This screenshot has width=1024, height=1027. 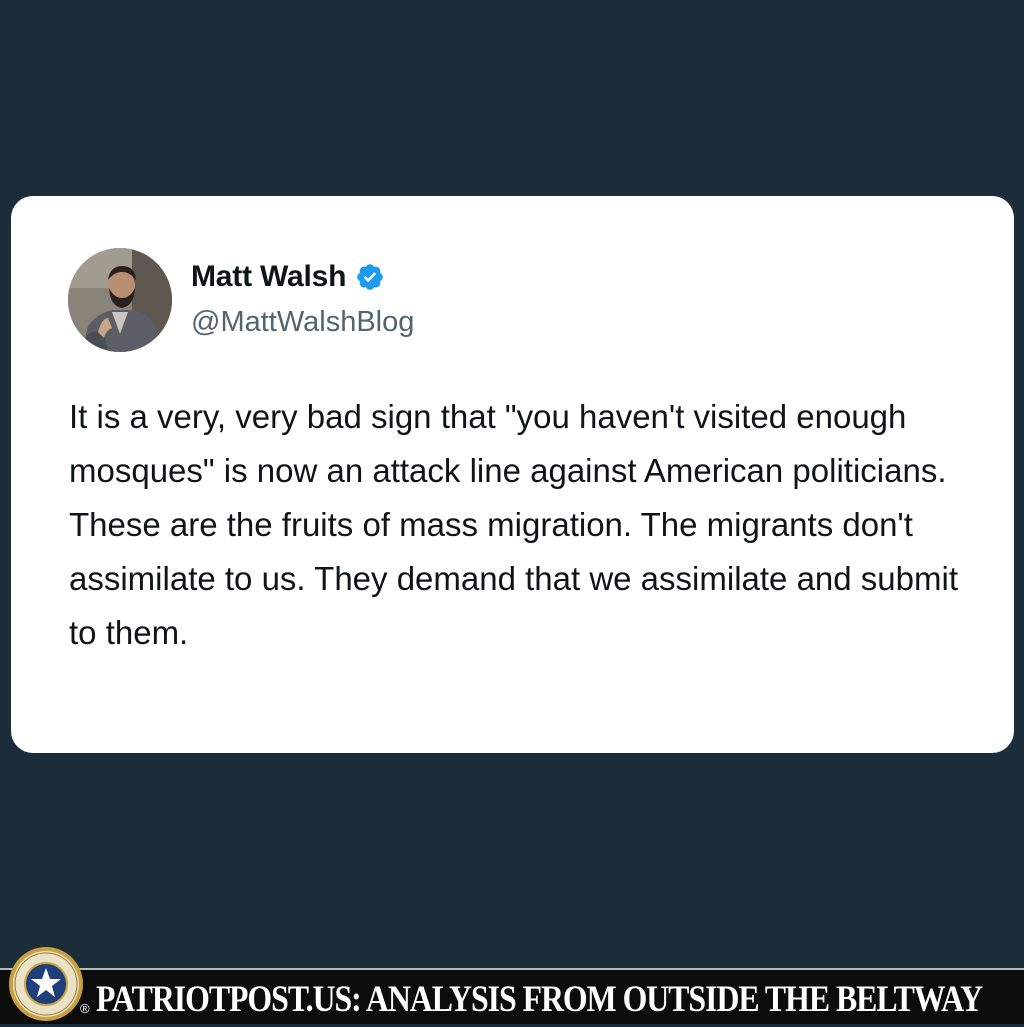 What do you see at coordinates (302, 322) in the screenshot?
I see `handle: @MattWalshBlog` at bounding box center [302, 322].